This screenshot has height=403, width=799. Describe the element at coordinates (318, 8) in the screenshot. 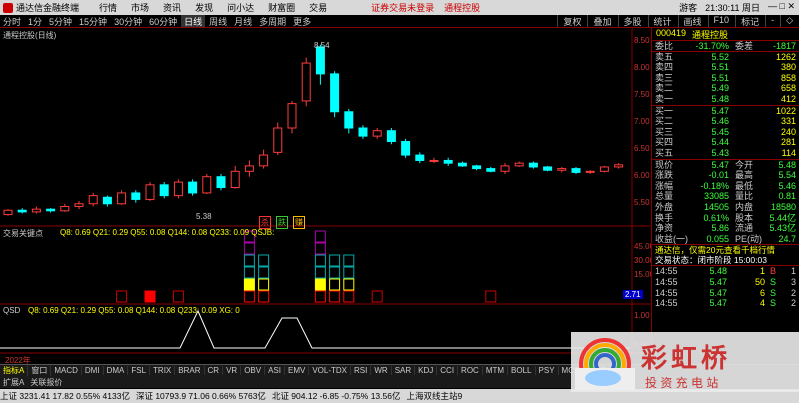

I see `menu-item: 交易` at that location.